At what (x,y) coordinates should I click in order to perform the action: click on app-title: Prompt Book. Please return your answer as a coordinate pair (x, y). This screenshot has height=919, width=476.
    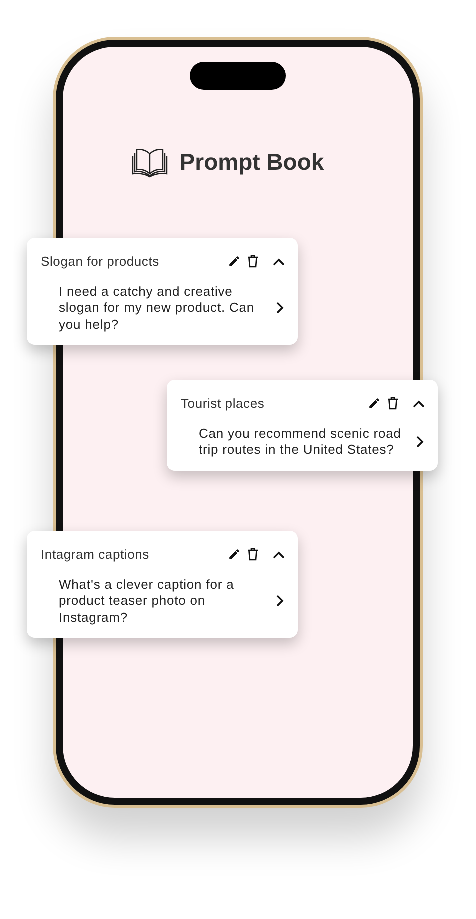
    Looking at the image, I should click on (252, 162).